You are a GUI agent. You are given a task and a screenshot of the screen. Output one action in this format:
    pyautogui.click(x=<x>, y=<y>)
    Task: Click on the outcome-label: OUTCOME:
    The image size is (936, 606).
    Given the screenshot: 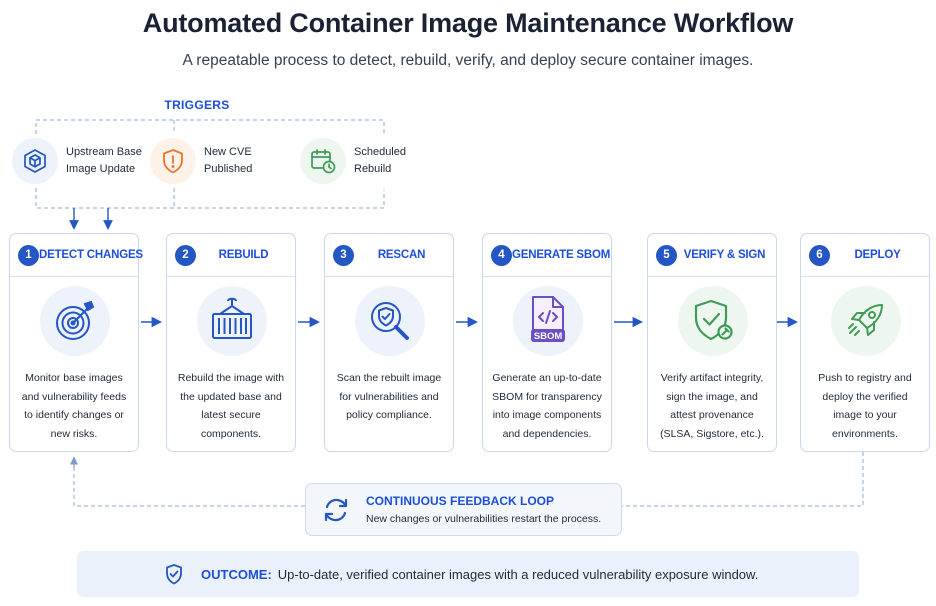 What is the action you would take?
    pyautogui.click(x=236, y=574)
    